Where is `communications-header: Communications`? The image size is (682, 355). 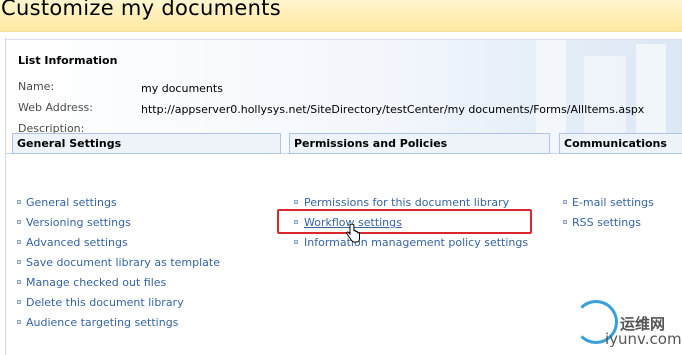
communications-header: Communications is located at coordinates (620, 143).